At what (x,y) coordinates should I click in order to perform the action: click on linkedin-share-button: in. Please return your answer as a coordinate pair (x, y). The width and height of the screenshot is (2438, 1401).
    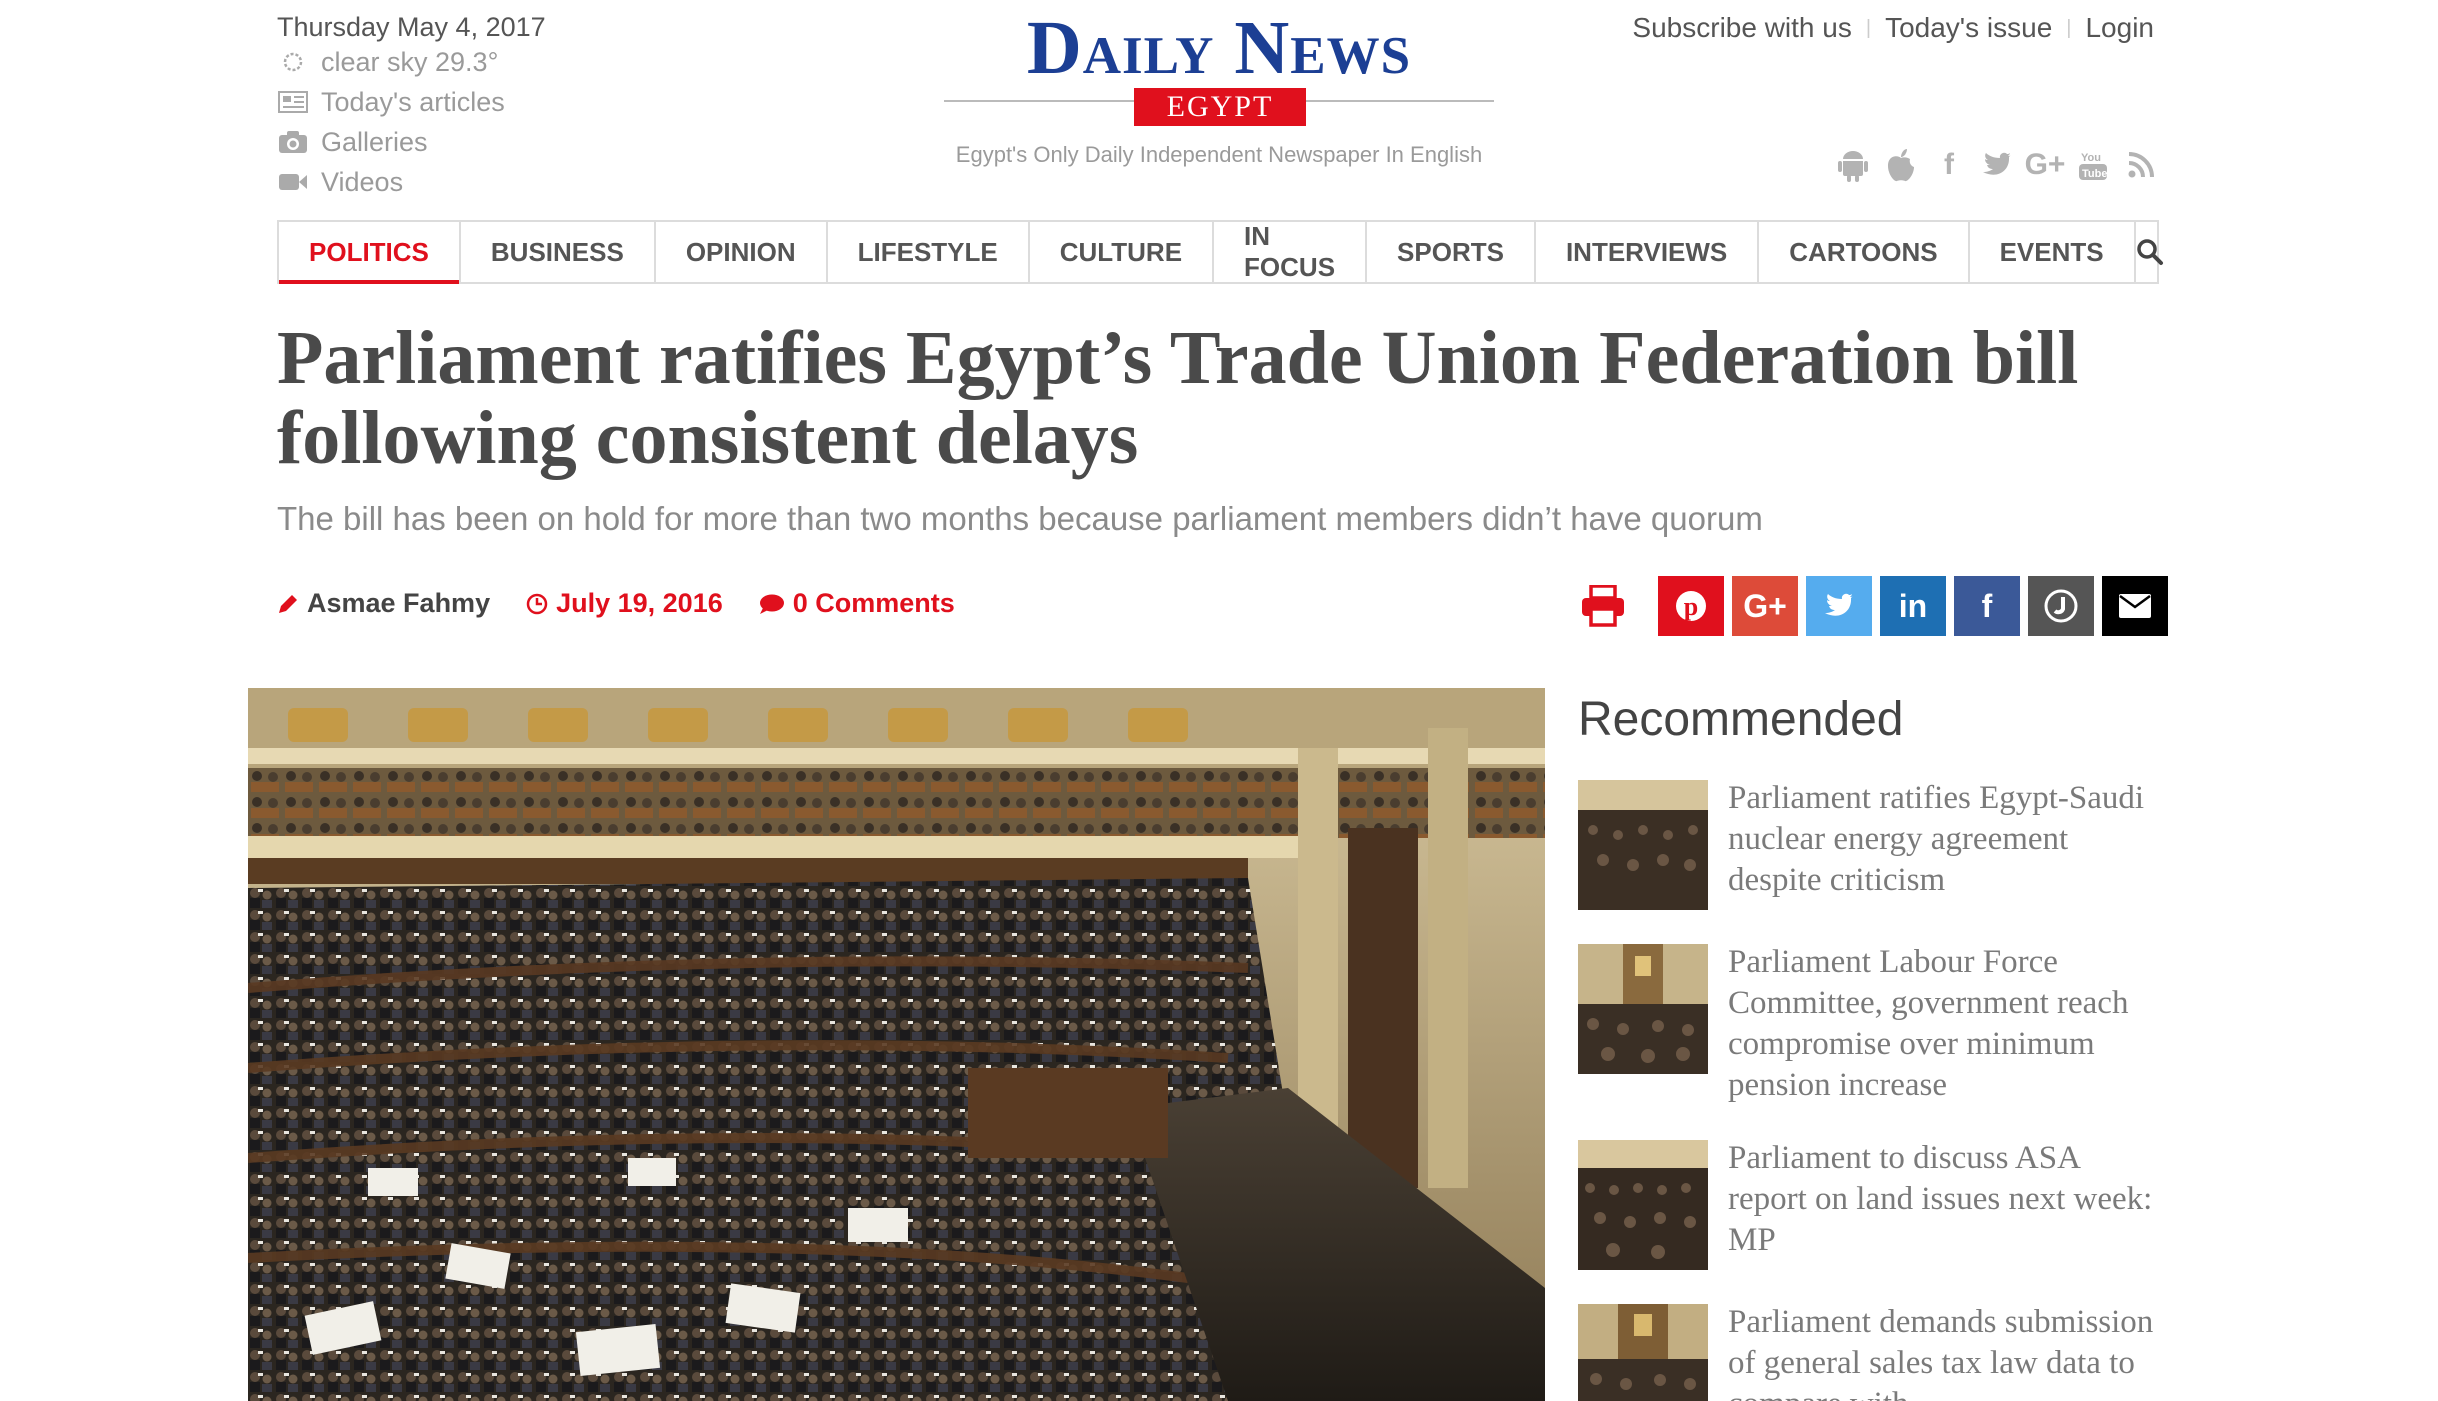
    Looking at the image, I should click on (1913, 606).